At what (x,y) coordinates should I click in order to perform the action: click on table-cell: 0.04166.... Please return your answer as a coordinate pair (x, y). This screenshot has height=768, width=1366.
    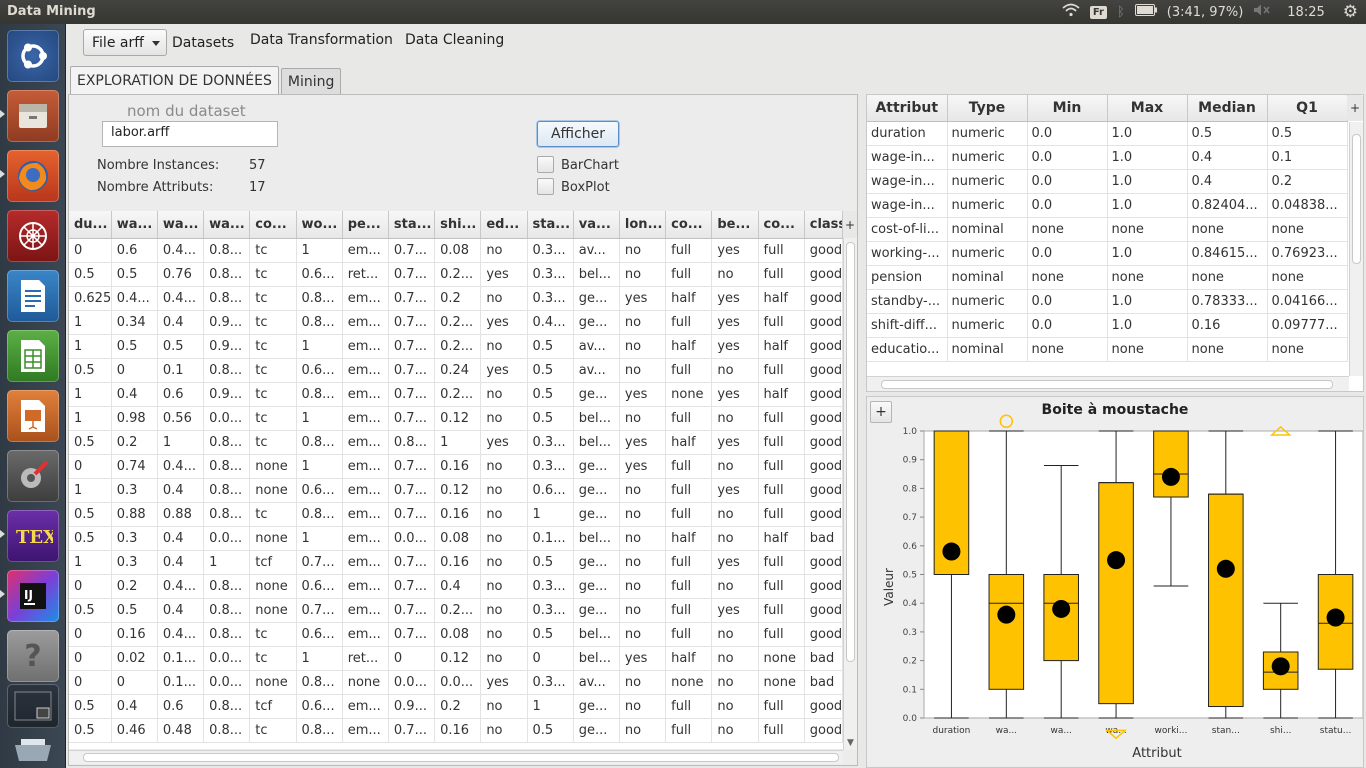
    Looking at the image, I should click on (1307, 301).